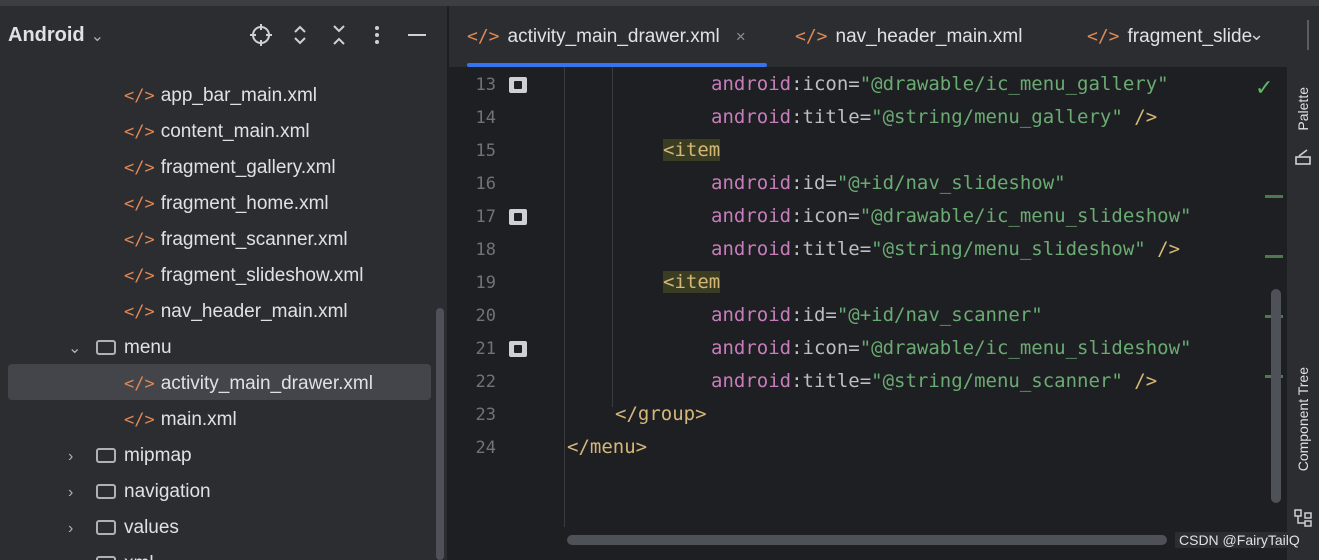 This screenshot has height=560, width=1319. Describe the element at coordinates (230, 168) in the screenshot. I see `tree-item-file: </> fragment_gallery.xml` at that location.